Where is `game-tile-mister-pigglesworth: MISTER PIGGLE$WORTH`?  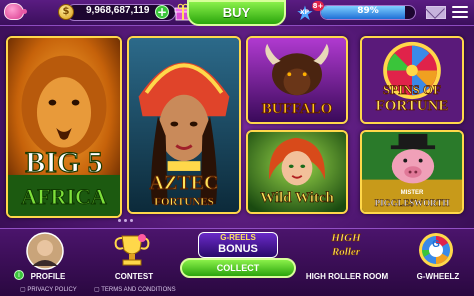 game-tile-mister-pigglesworth: MISTER PIGGLE$WORTH is located at coordinates (412, 172).